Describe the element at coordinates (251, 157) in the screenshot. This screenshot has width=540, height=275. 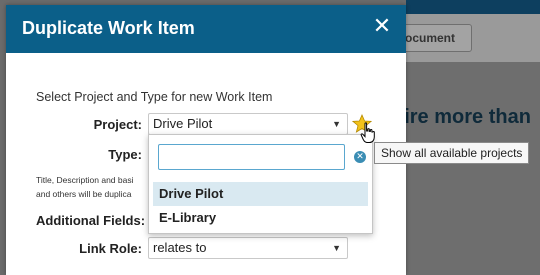
I see `project-search-input` at that location.